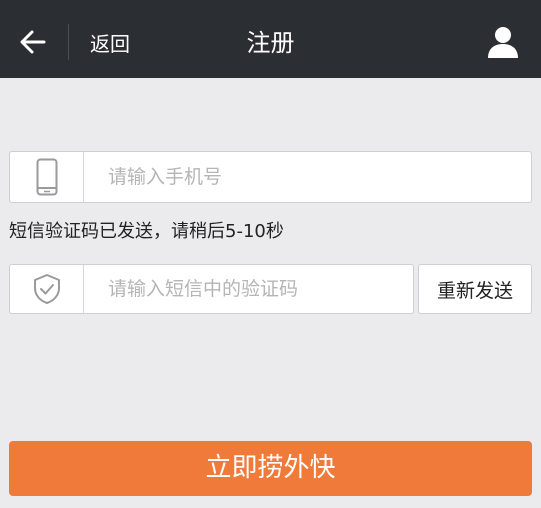 The height and width of the screenshot is (508, 541). I want to click on phone-icon-cell, so click(47, 177).